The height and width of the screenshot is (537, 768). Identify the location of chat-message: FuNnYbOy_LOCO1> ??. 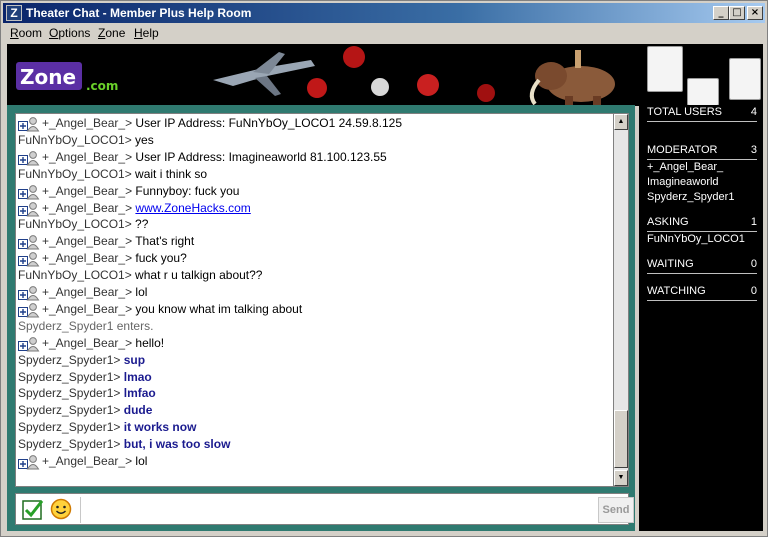
(83, 225).